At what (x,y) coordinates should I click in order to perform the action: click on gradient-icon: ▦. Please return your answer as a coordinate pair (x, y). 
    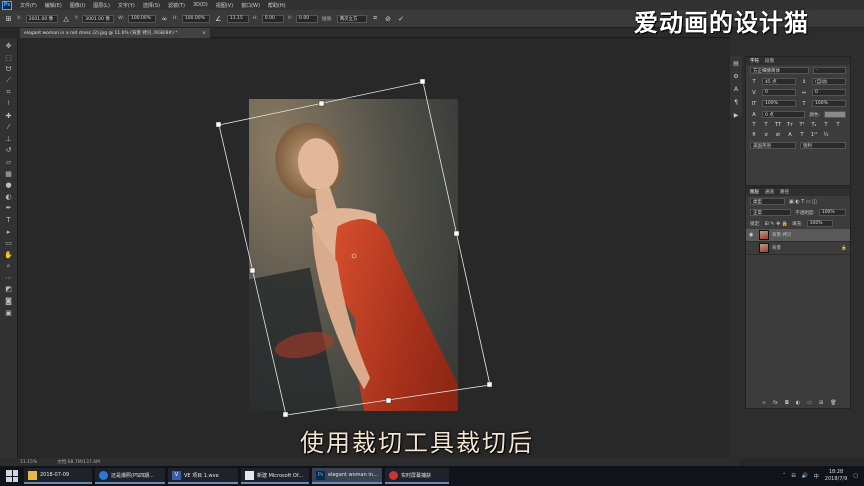
    Looking at the image, I should click on (9, 174).